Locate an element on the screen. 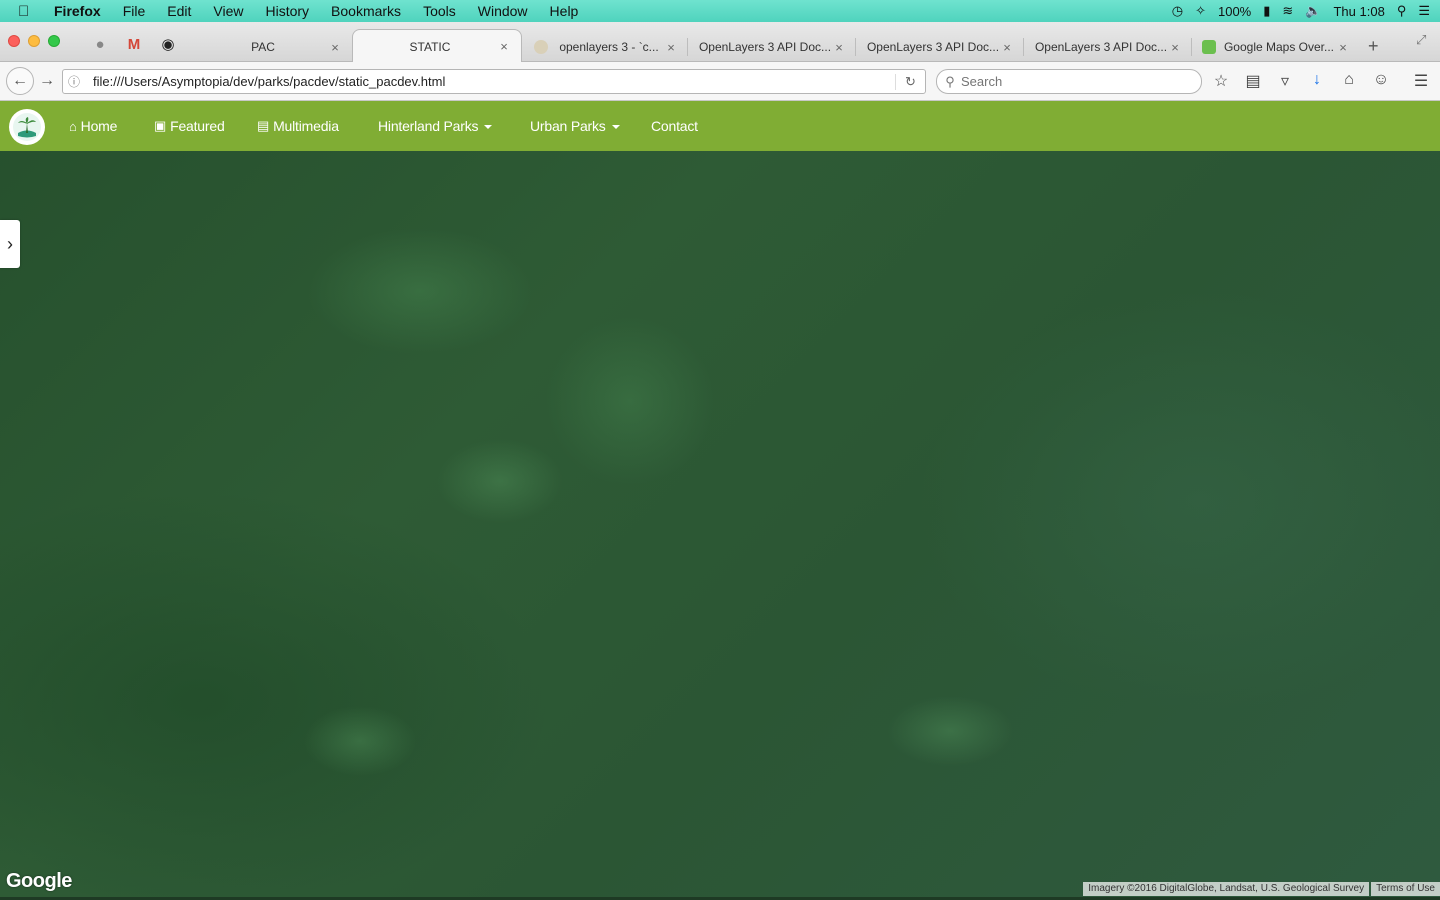  menu-icon: ☰ is located at coordinates (1421, 81).